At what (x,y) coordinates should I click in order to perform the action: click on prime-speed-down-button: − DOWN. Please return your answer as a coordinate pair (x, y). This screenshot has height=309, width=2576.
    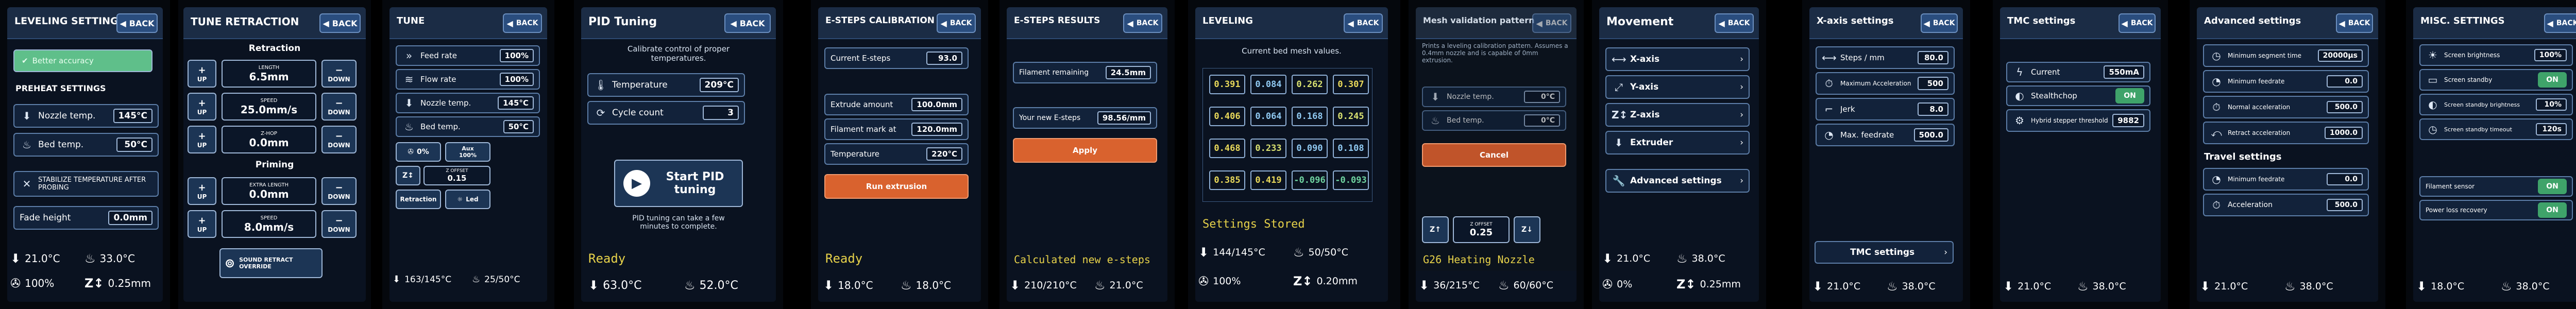
    Looking at the image, I should click on (339, 224).